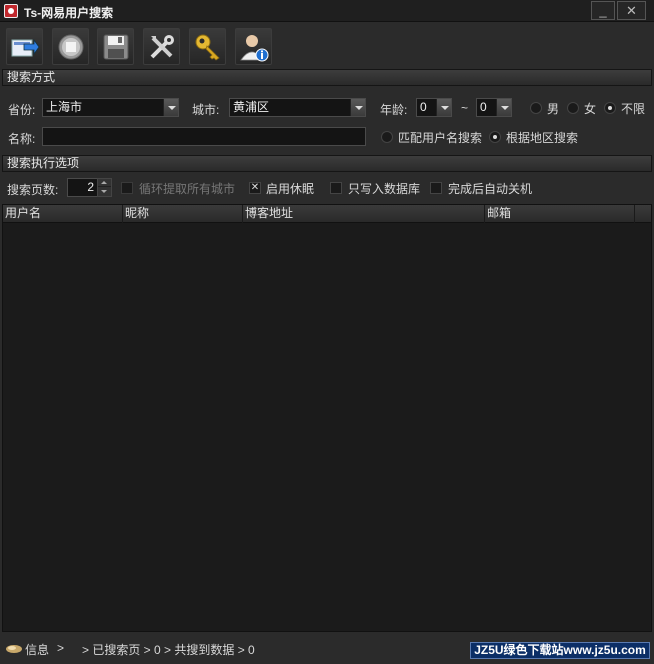 This screenshot has width=654, height=664. Describe the element at coordinates (436, 188) in the screenshot. I see `auto-shutdown-checkbox` at that location.